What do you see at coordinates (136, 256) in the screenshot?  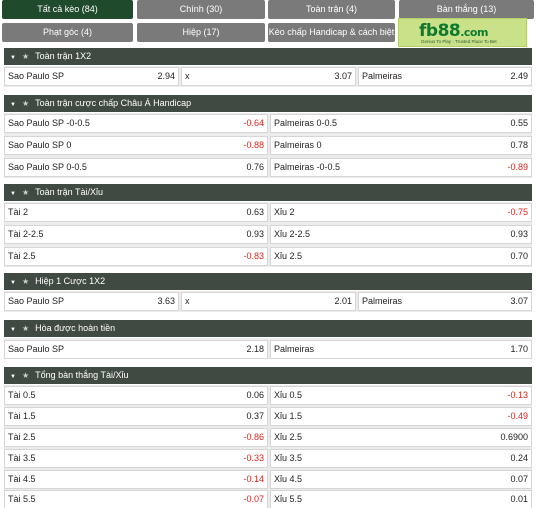 I see `odds-over: Tài 2.5 -0.83` at bounding box center [136, 256].